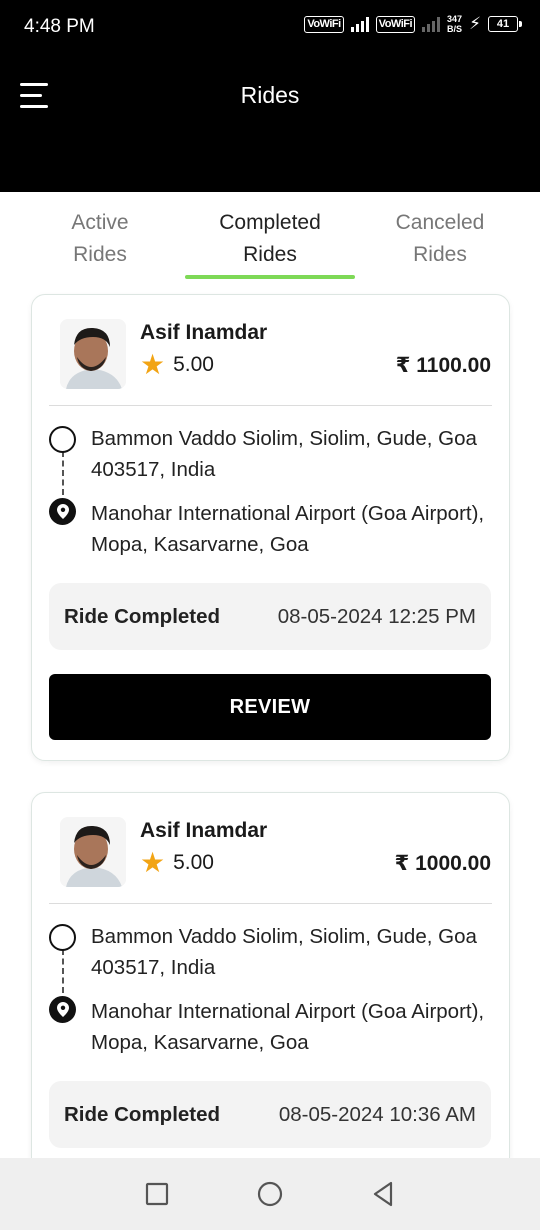 This screenshot has height=1230, width=540. Describe the element at coordinates (443, 365) in the screenshot. I see `ride-fare: ₹ 1100.00` at that location.